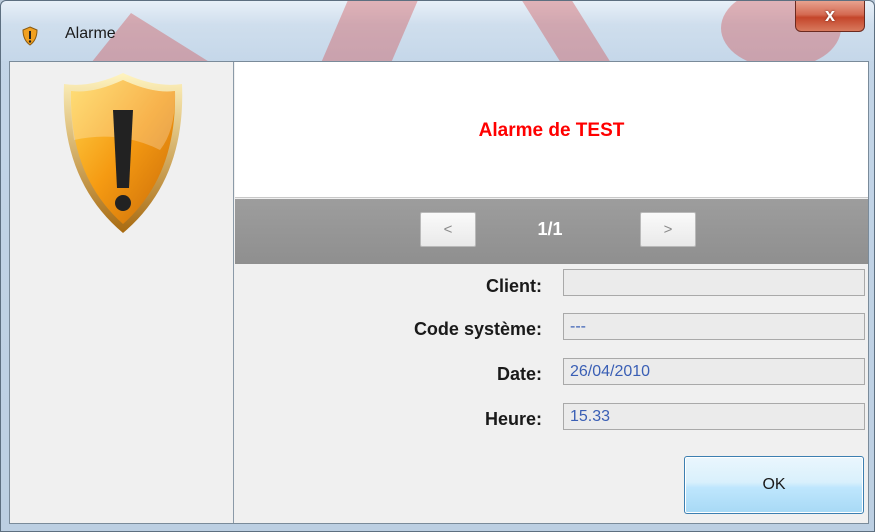 Image resolution: width=875 pixels, height=532 pixels. Describe the element at coordinates (519, 374) in the screenshot. I see `date-label: Date:` at that location.